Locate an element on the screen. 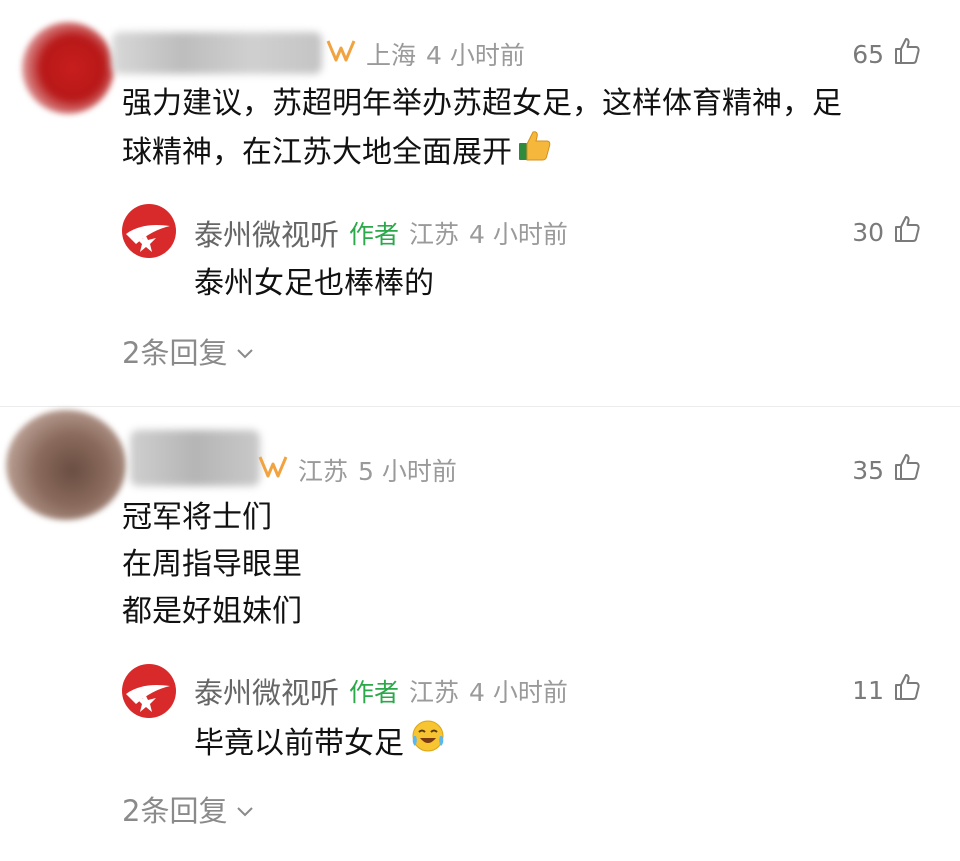 The image size is (960, 861). reply-text: 毕竟以前带女足 is located at coordinates (320, 743).